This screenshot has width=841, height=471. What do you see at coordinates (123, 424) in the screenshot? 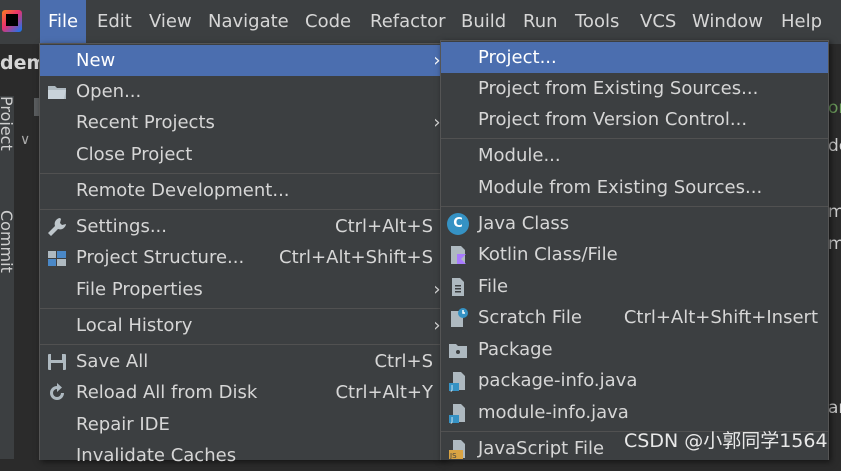
I see `menu-item-label: Repair IDE` at bounding box center [123, 424].